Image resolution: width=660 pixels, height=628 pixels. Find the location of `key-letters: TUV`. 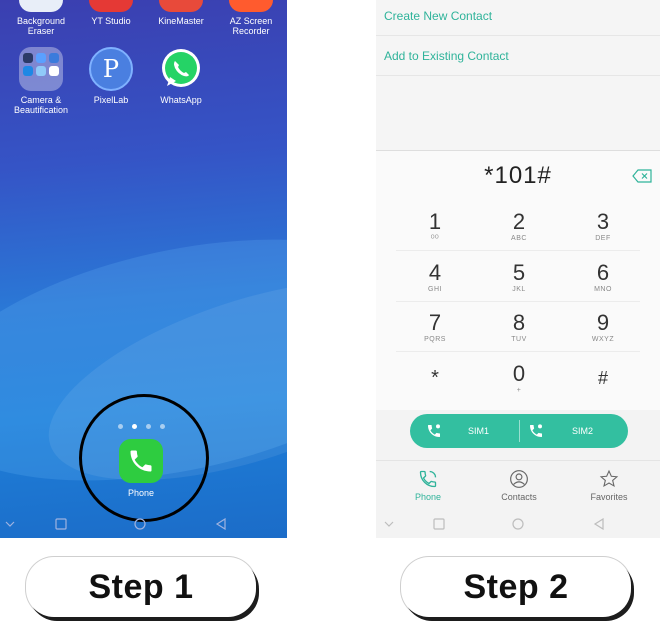

key-letters: TUV is located at coordinates (519, 339).